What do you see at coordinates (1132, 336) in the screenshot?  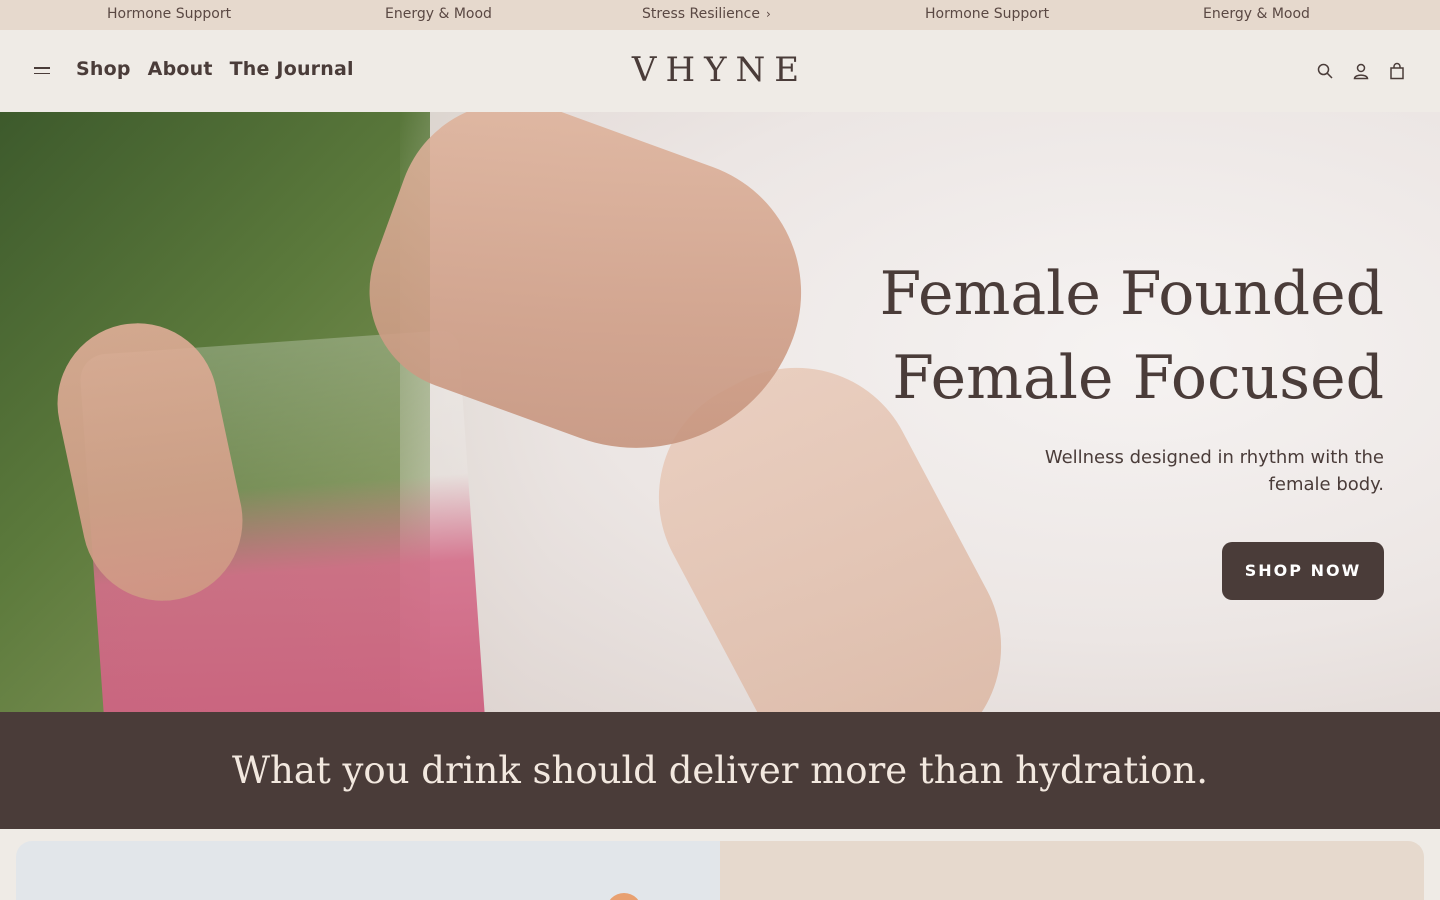 I see `hero-title: Female Founded Female Focused` at bounding box center [1132, 336].